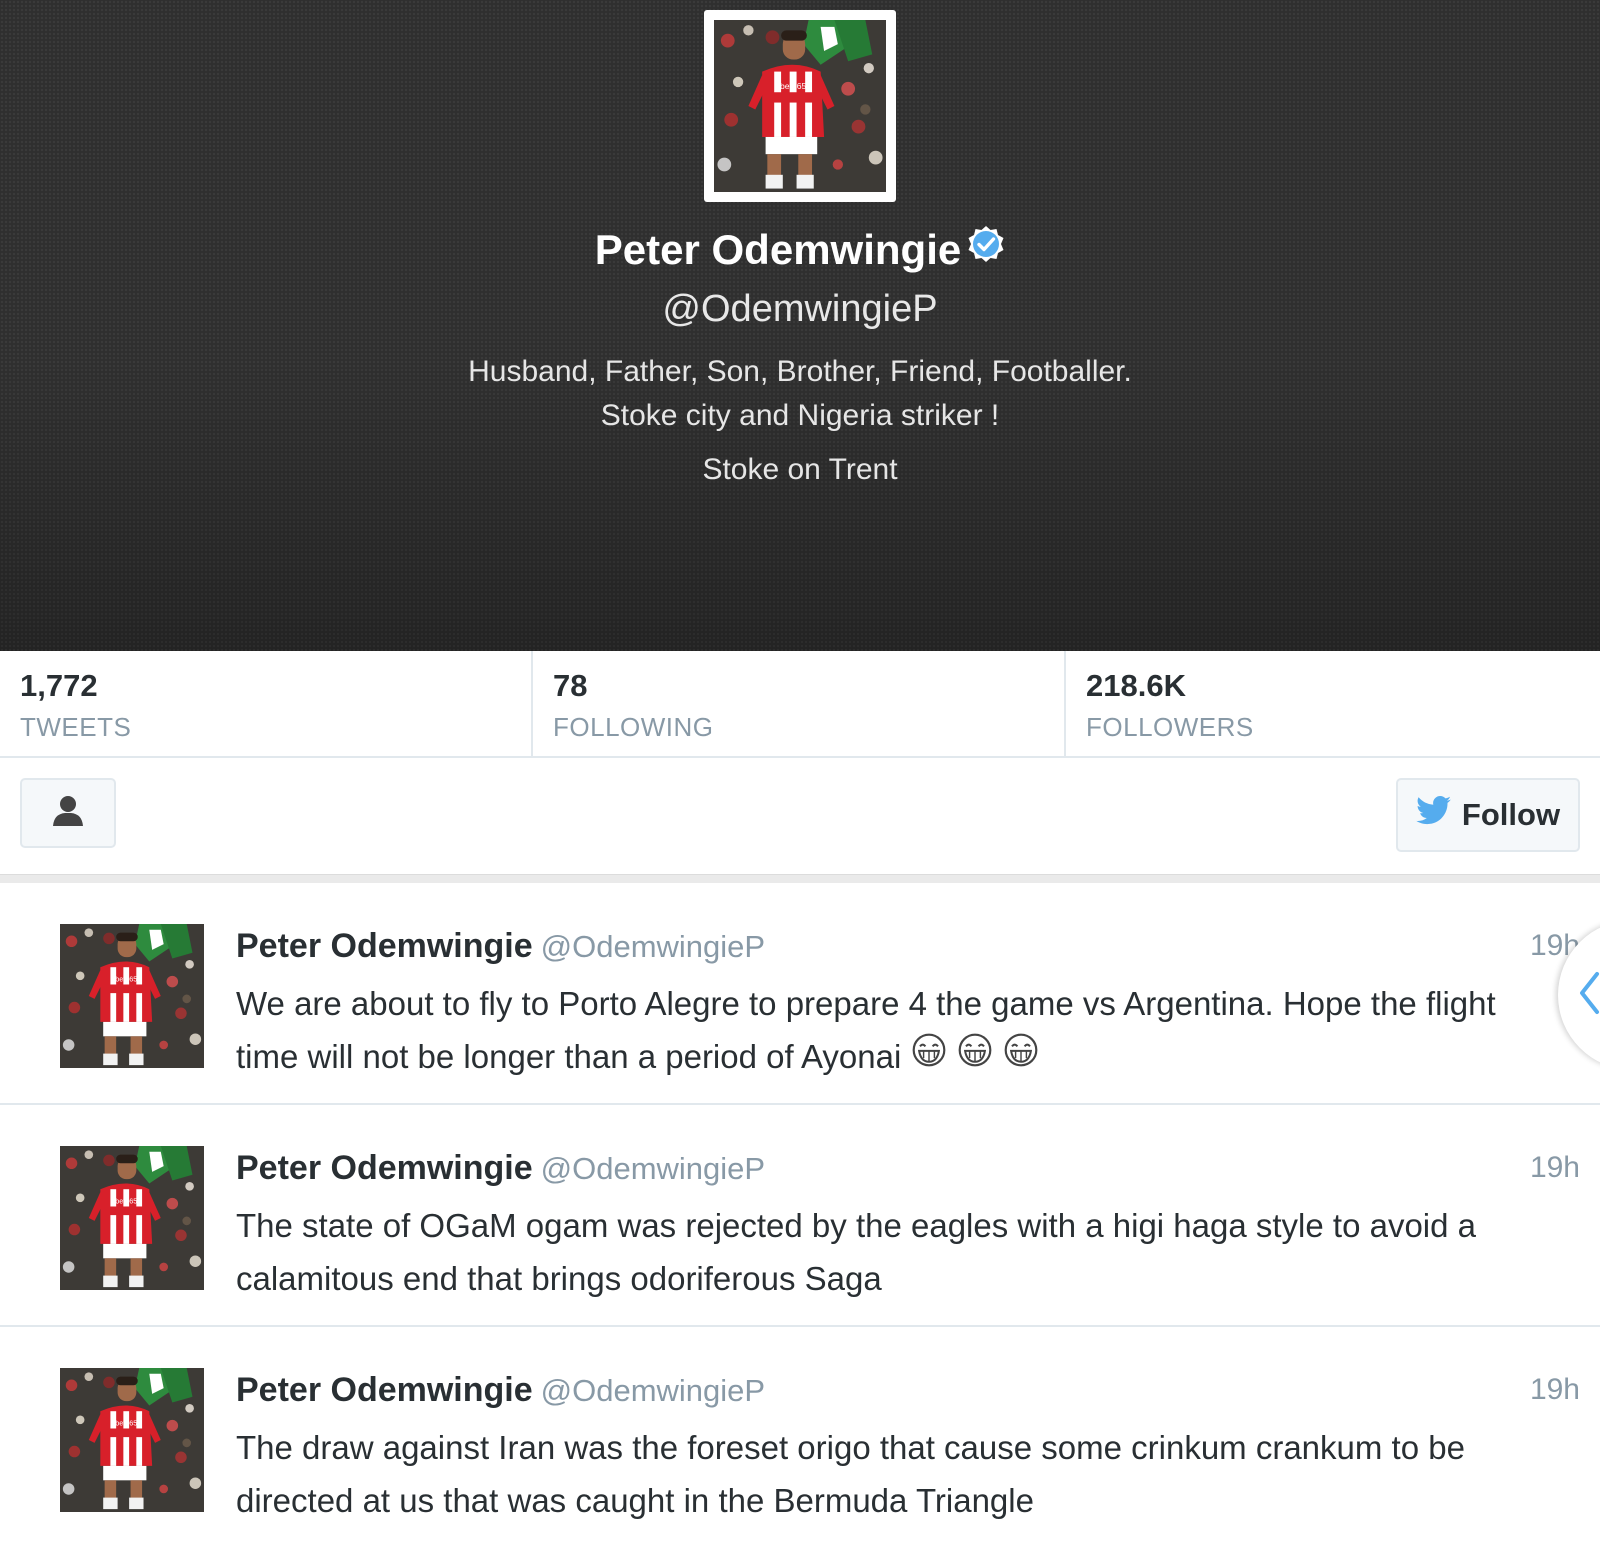  Describe the element at coordinates (986, 249) in the screenshot. I see `verified-badge-icon` at that location.